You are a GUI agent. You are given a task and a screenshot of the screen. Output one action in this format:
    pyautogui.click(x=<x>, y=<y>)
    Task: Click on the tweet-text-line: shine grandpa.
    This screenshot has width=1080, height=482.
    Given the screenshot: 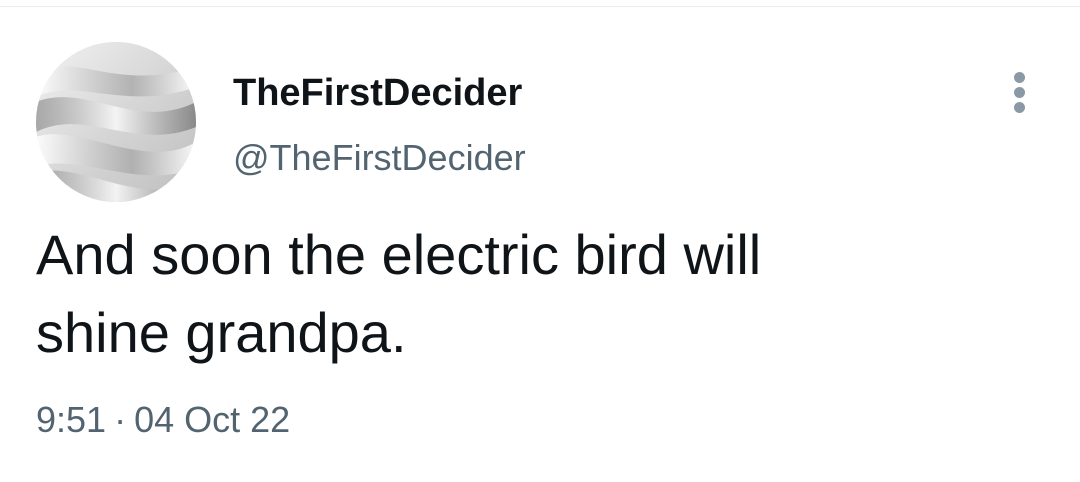 What is the action you would take?
    pyautogui.click(x=221, y=332)
    